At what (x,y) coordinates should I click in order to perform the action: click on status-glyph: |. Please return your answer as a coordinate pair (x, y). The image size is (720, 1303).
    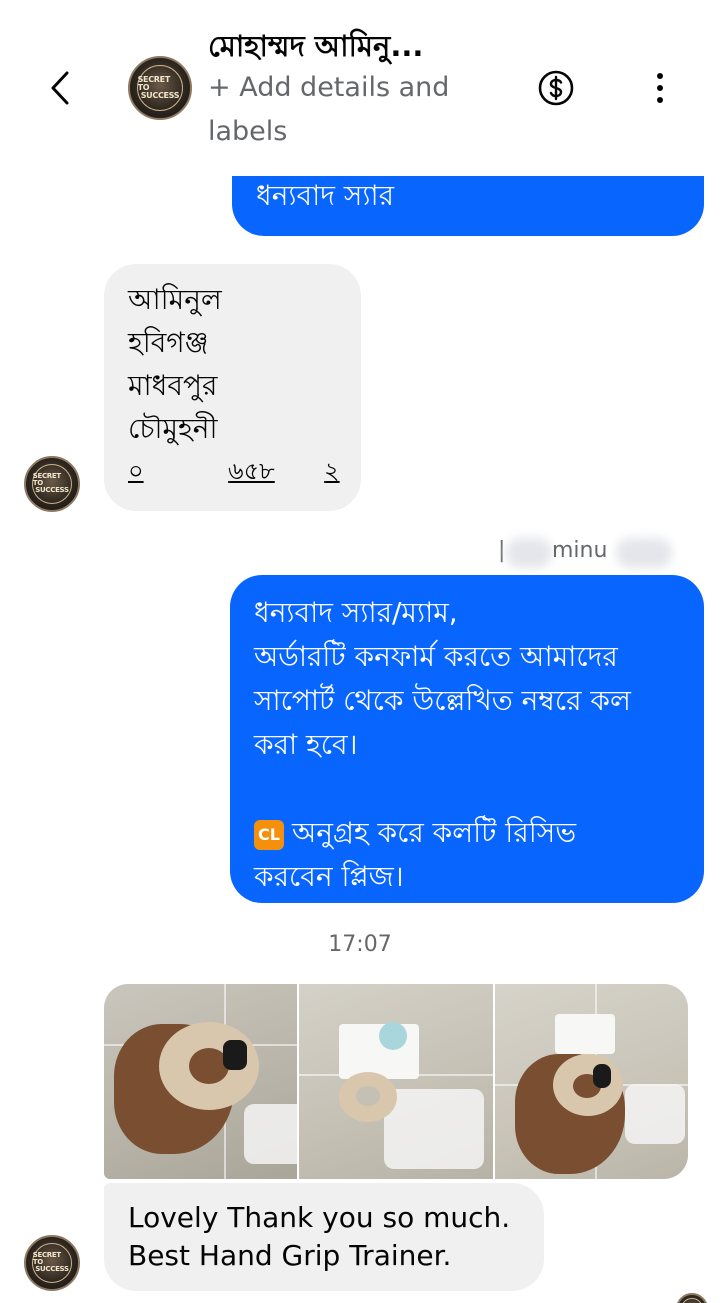
    Looking at the image, I should click on (502, 550).